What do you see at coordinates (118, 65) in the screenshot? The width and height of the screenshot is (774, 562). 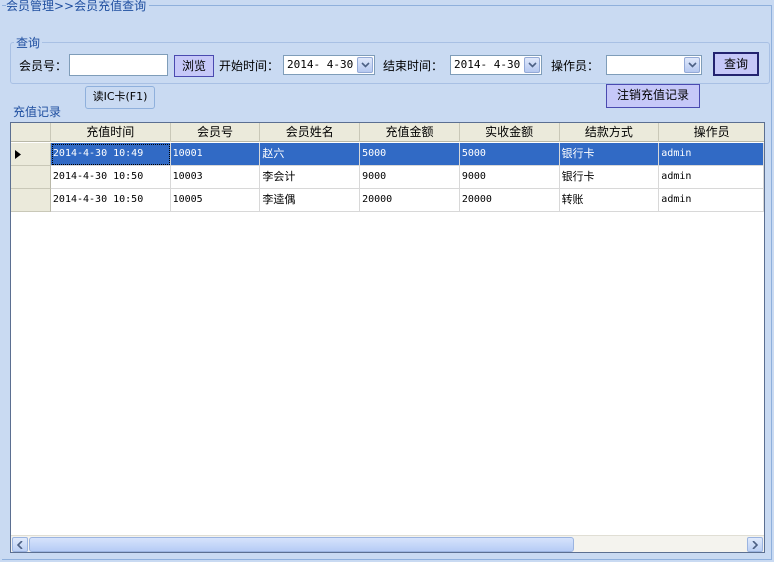 I see `member-no-input` at bounding box center [118, 65].